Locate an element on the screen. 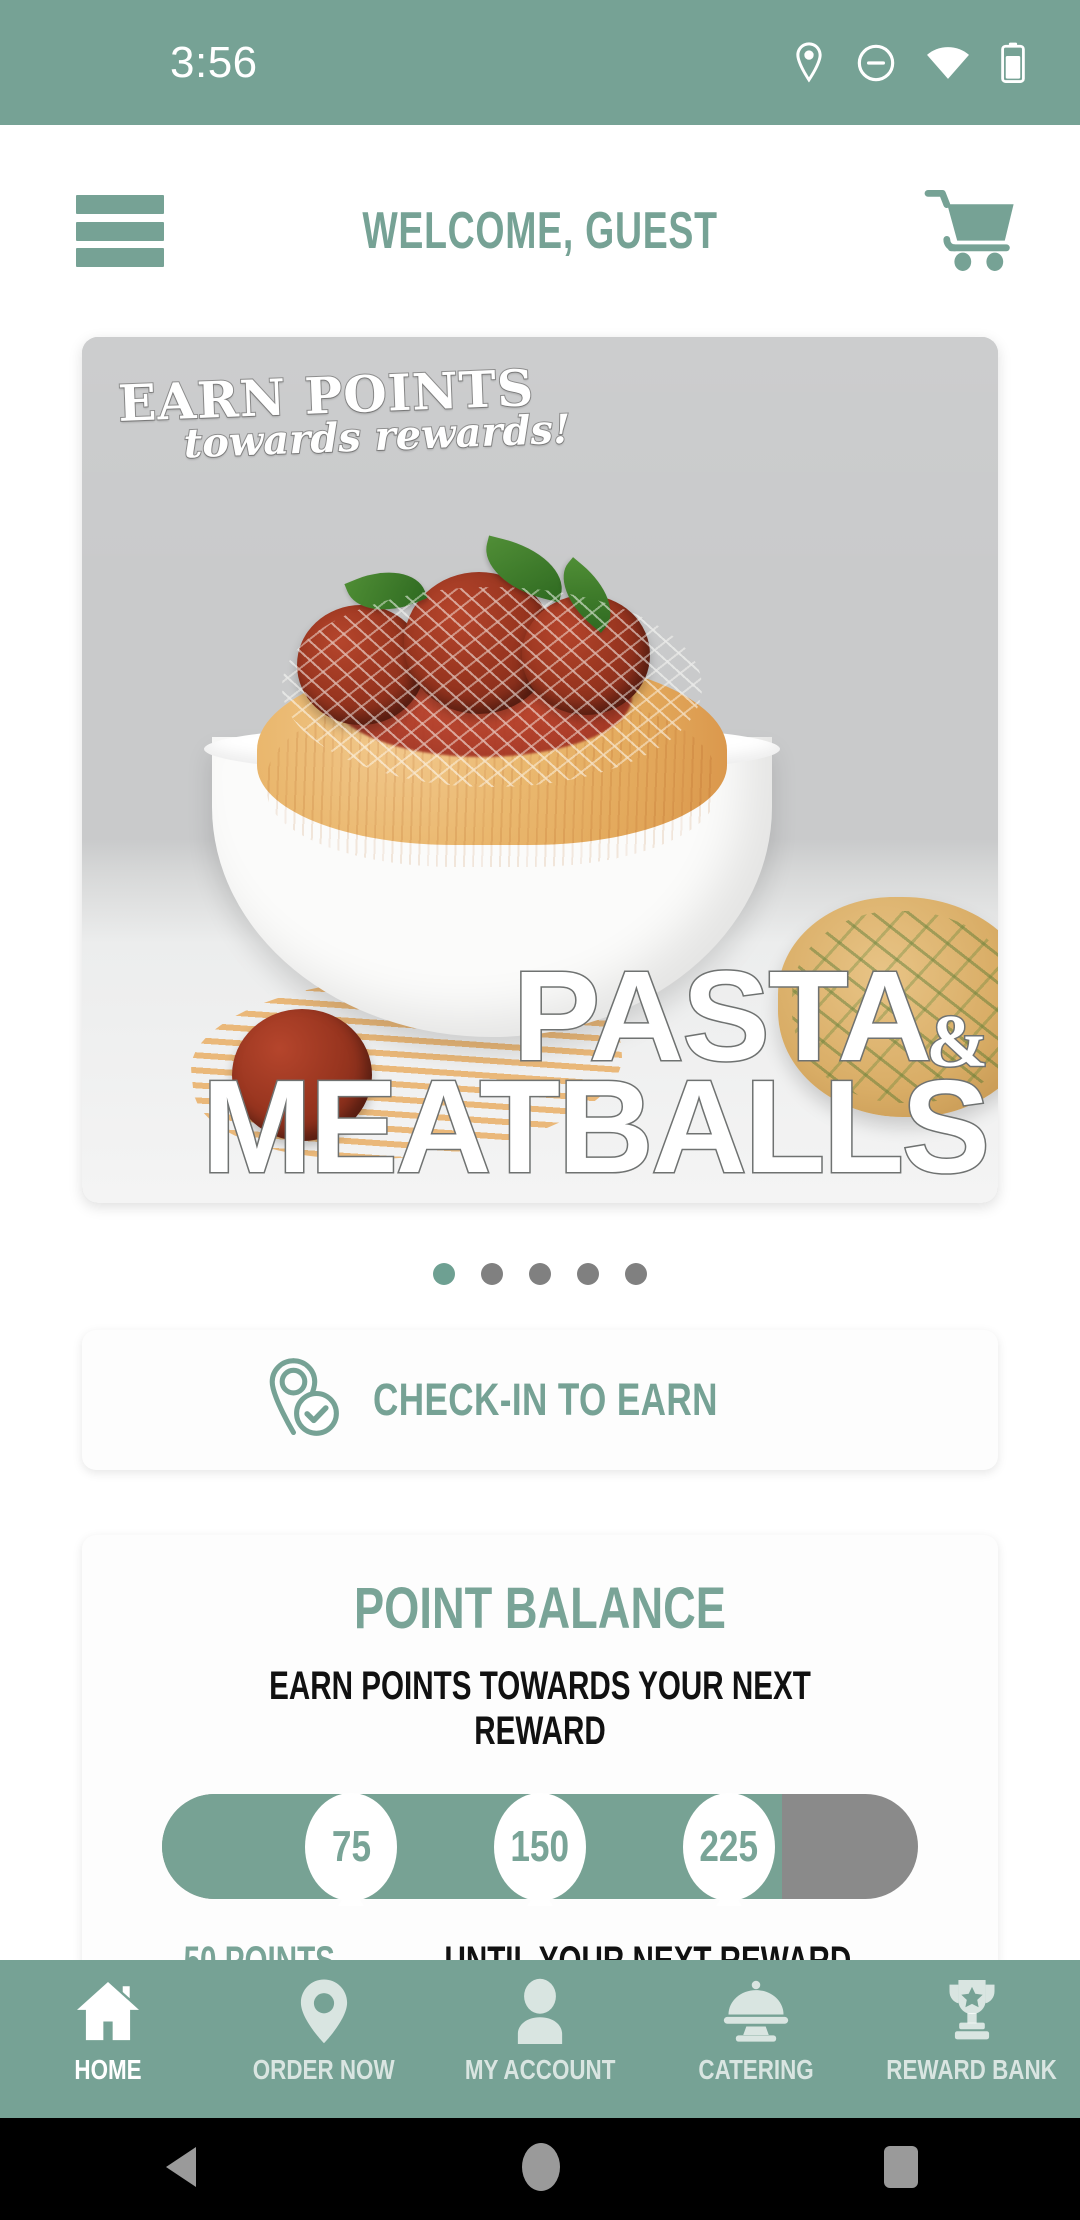 This screenshot has height=2220, width=1080. battery-icon is located at coordinates (1013, 63).